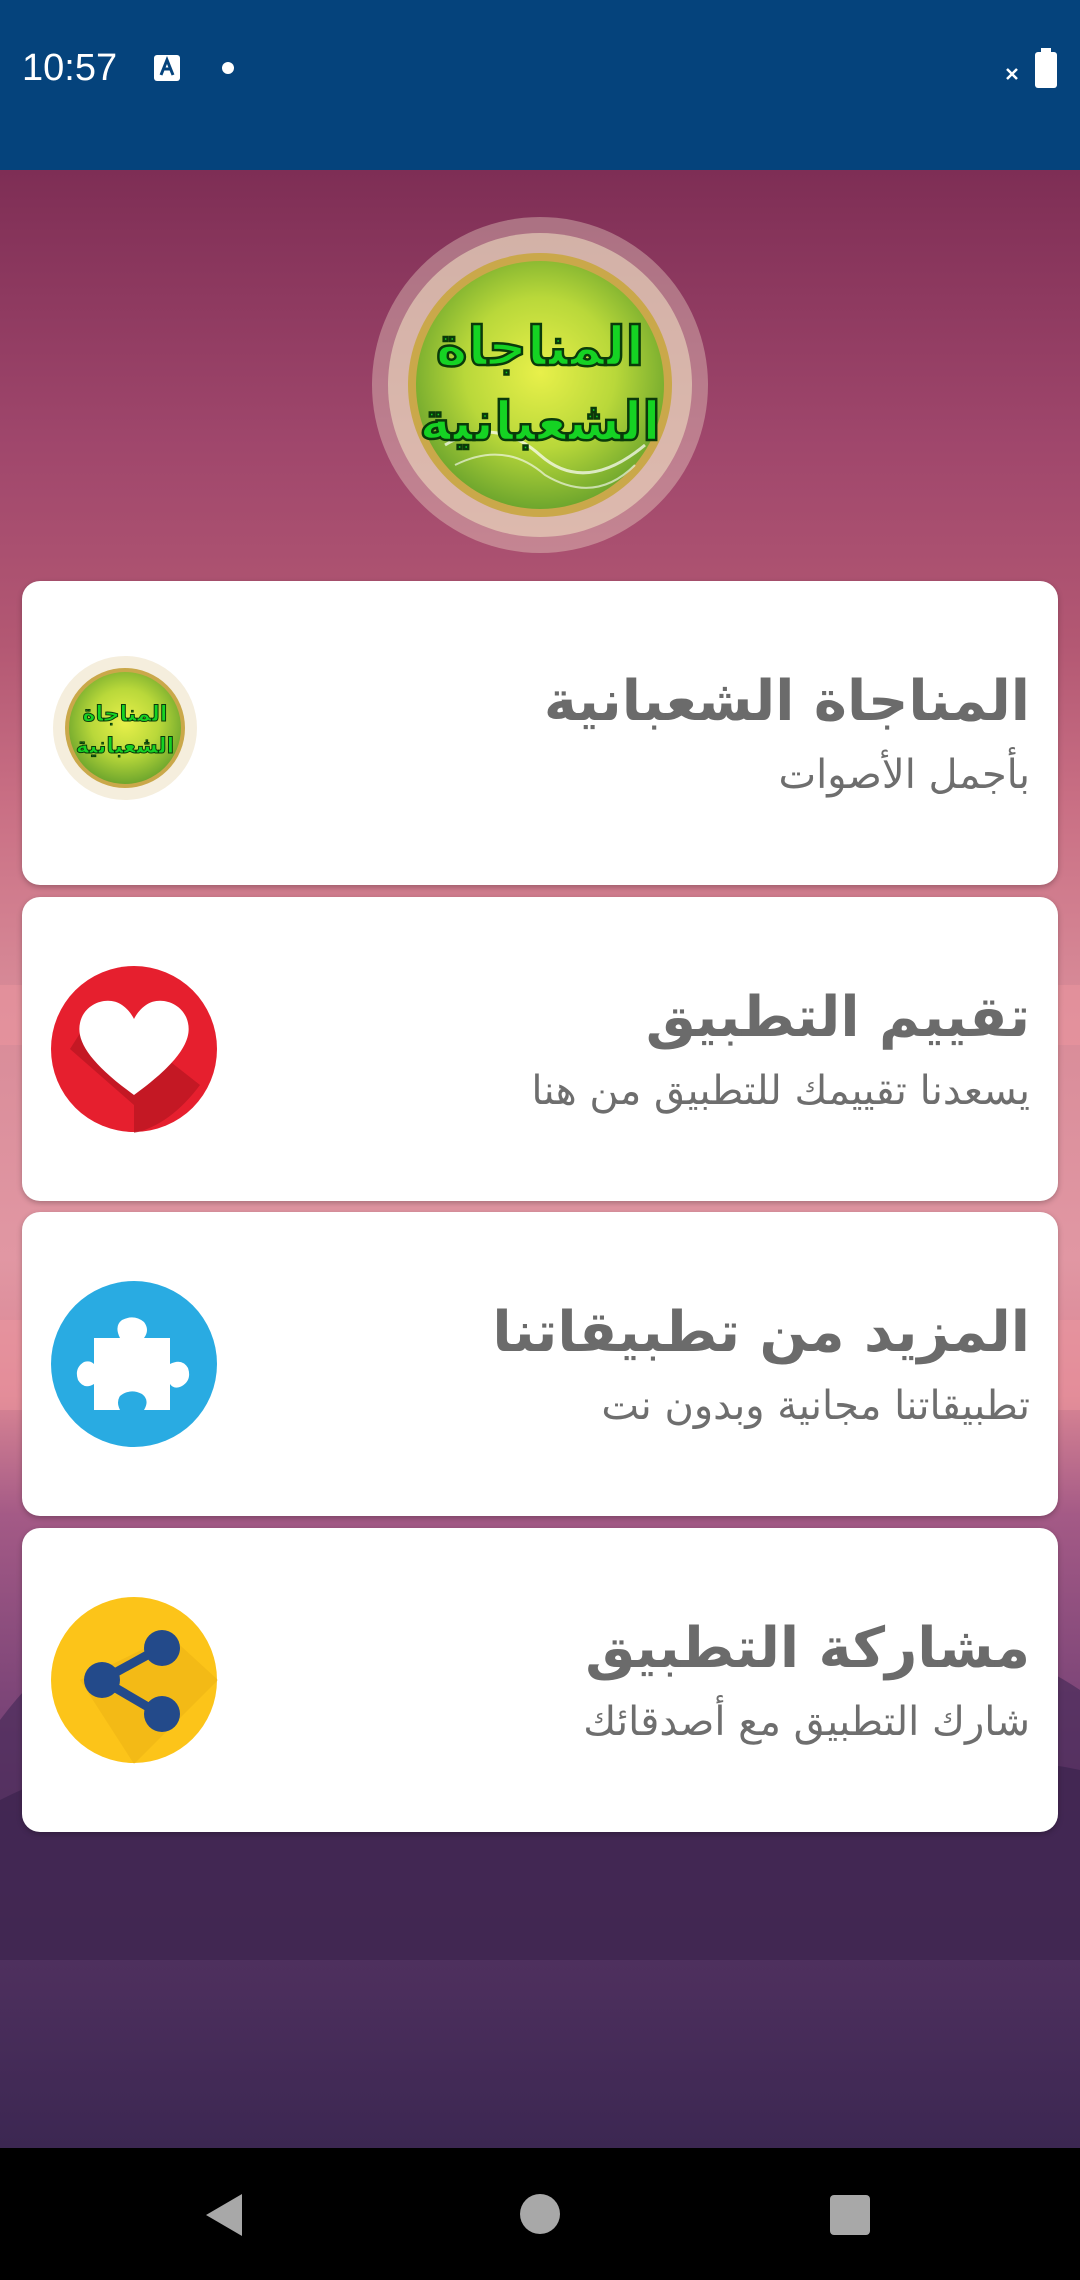  Describe the element at coordinates (125, 714) in the screenshot. I see `small-logo-text-line1: المناجاة` at that location.